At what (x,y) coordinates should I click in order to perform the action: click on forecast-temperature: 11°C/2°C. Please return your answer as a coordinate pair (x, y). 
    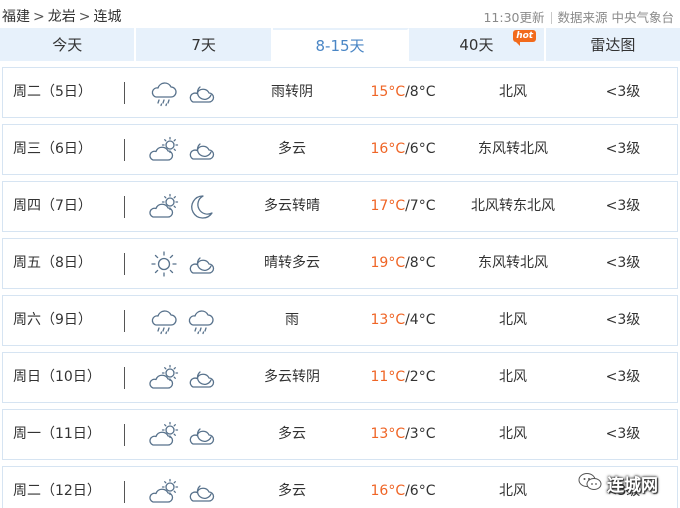
    Looking at the image, I should click on (403, 377).